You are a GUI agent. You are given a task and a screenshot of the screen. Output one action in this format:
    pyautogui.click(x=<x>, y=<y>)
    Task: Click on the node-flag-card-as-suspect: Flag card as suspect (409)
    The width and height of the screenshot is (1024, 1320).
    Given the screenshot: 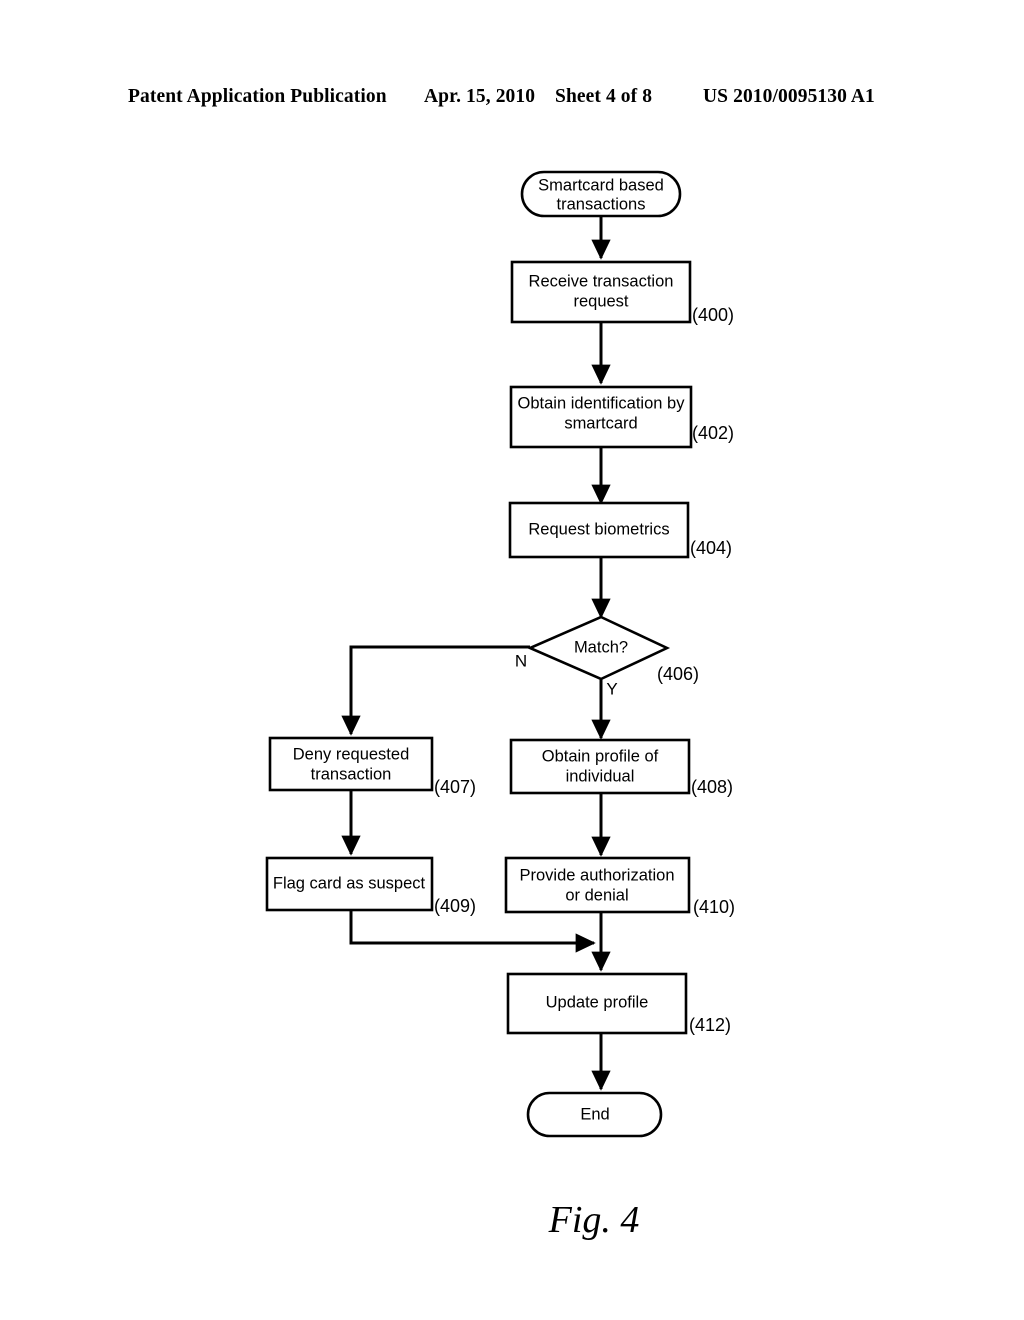 What is the action you would take?
    pyautogui.click(x=370, y=886)
    